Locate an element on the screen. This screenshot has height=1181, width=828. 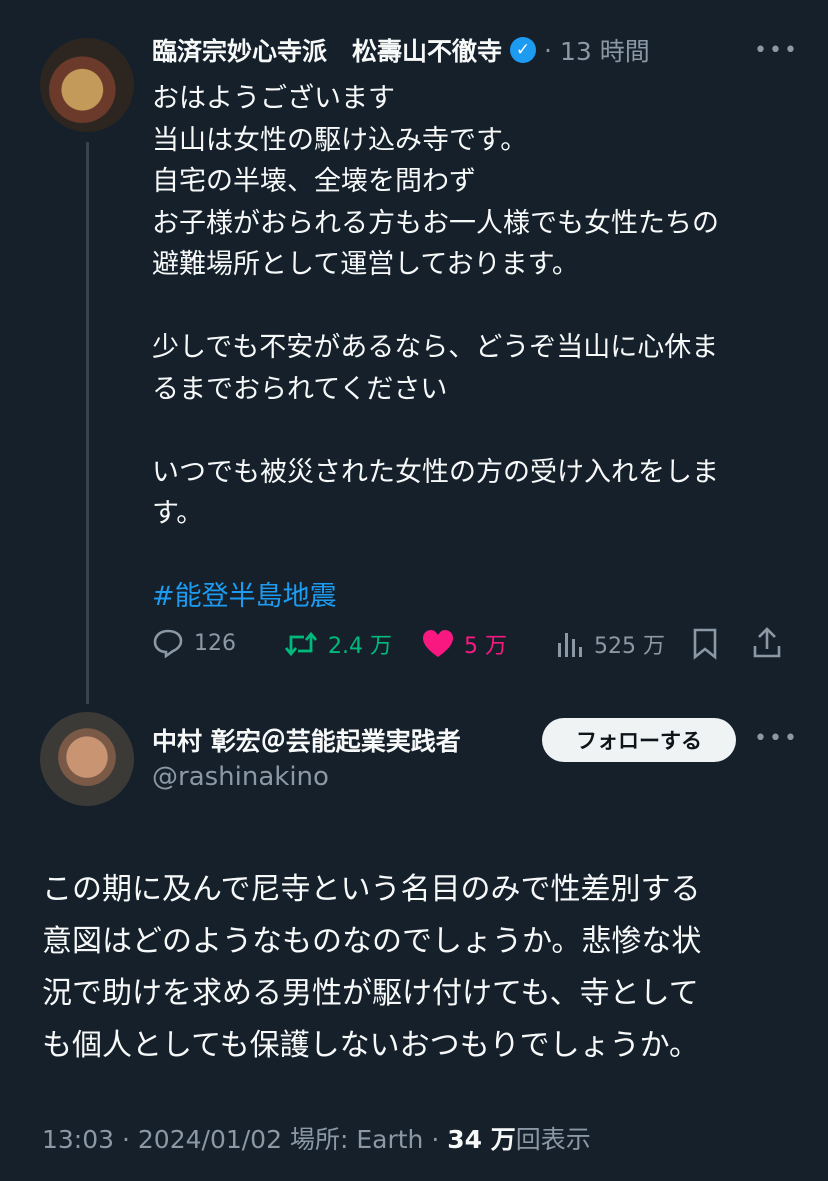
tweet-header: 臨済宗妙心寺派 松壽山不徹寺 ✓ · 13 時間 is located at coordinates (401, 50).